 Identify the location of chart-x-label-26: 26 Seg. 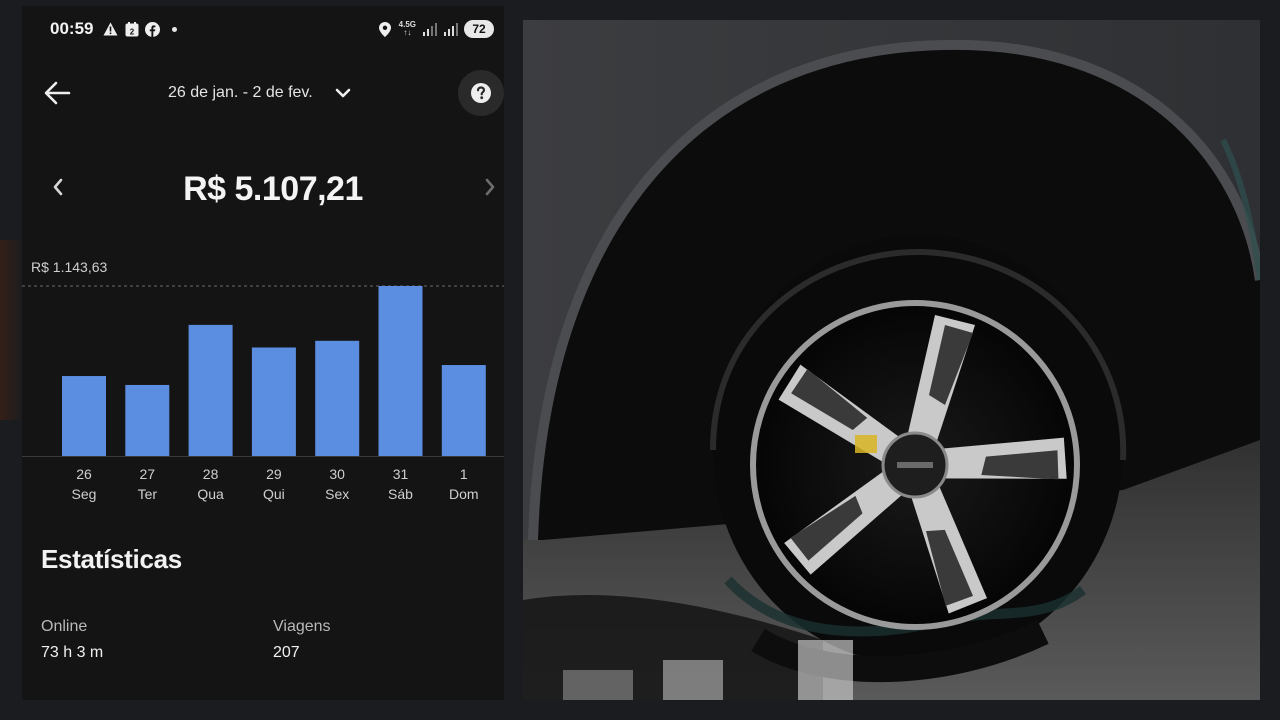
(84, 484).